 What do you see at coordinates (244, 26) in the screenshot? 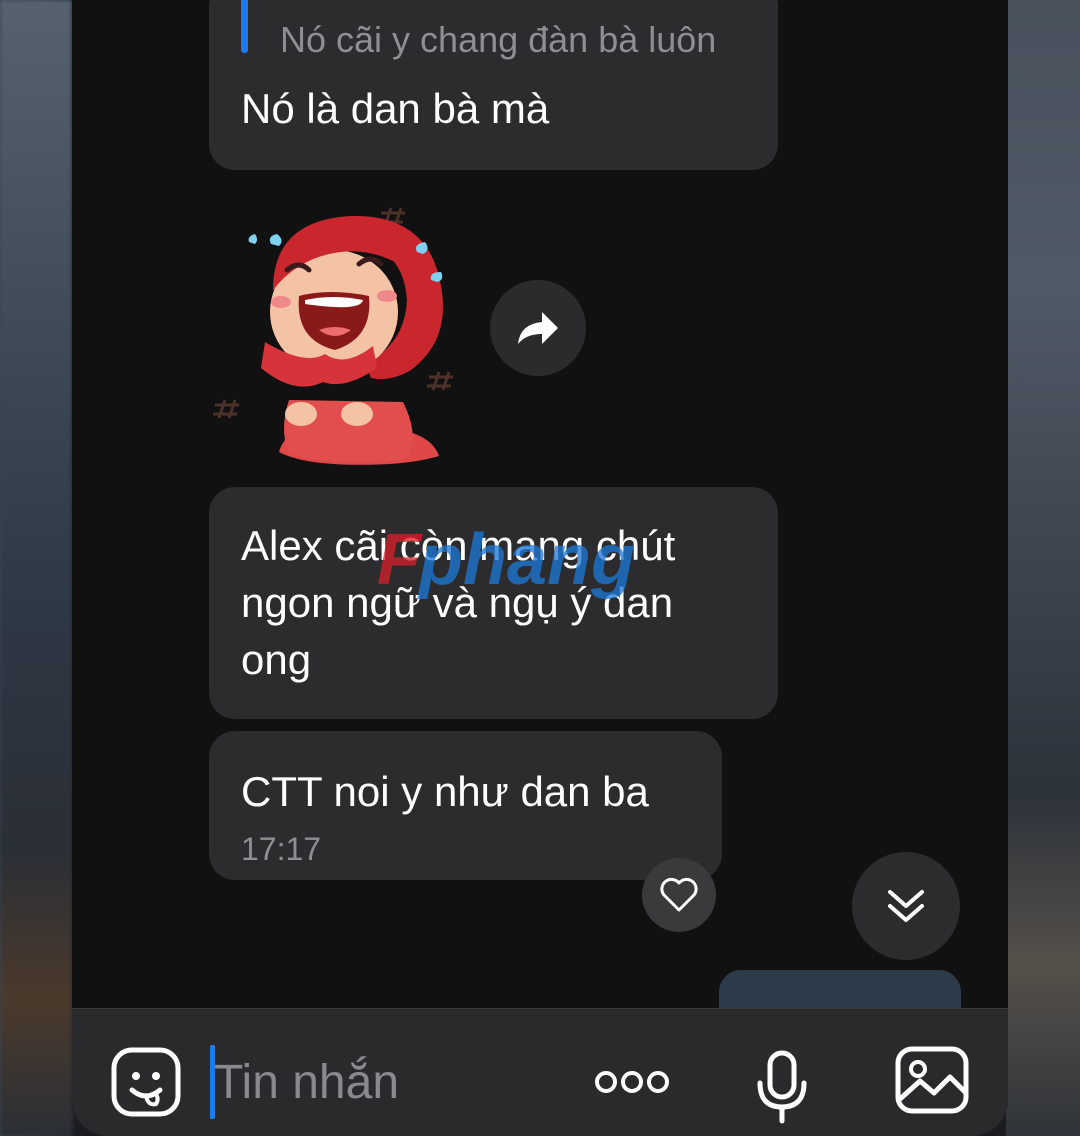
I see `quote-bar` at bounding box center [244, 26].